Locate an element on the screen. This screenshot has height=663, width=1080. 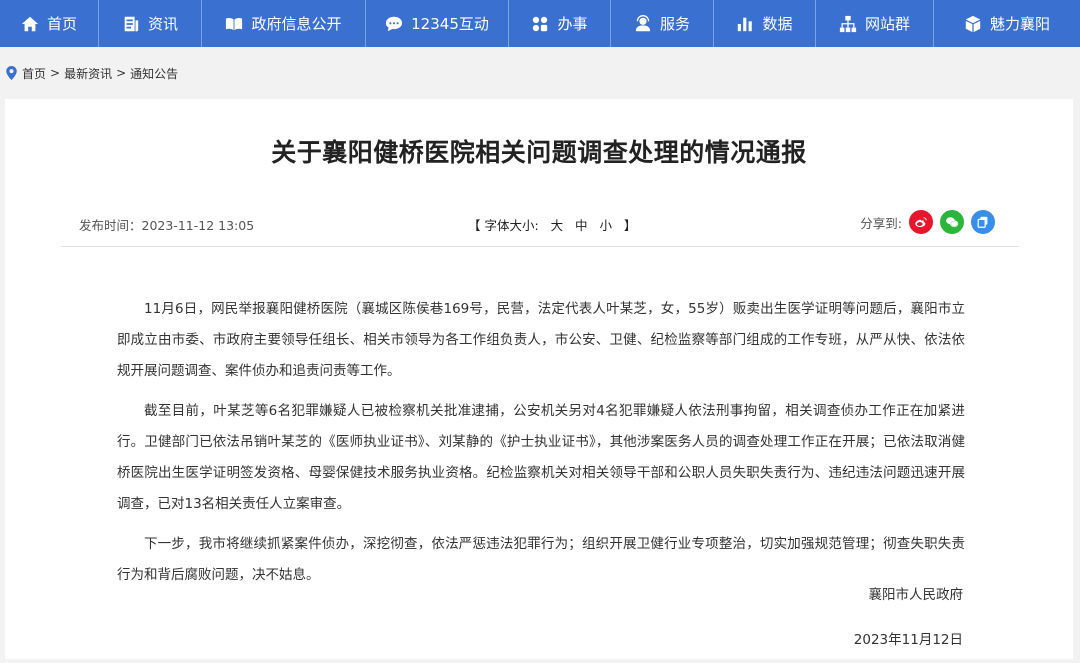
font-size-medium-button: 中 is located at coordinates (581, 225).